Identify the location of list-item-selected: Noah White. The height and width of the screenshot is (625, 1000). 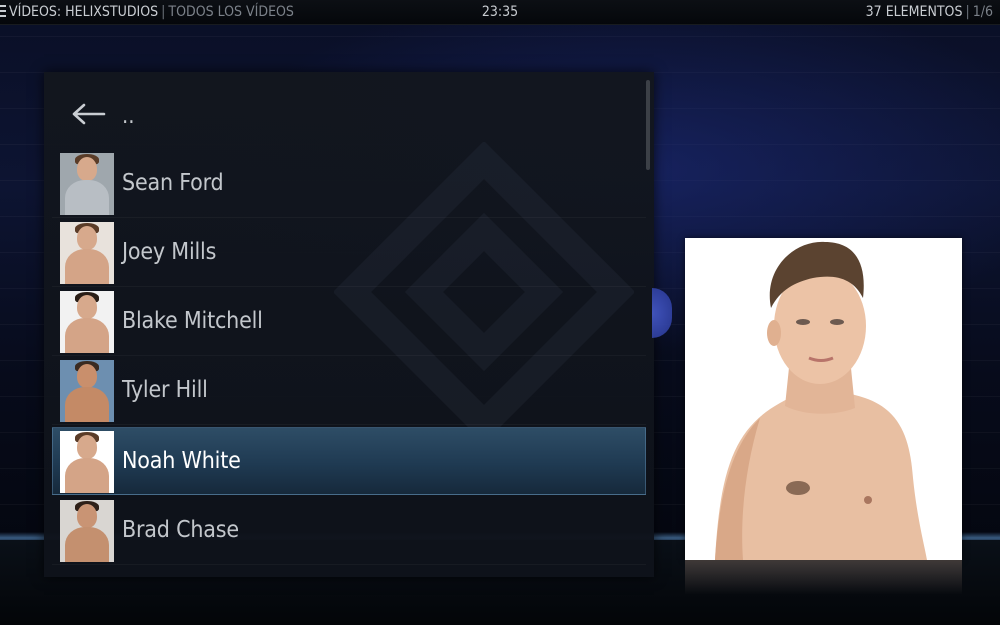
(349, 461).